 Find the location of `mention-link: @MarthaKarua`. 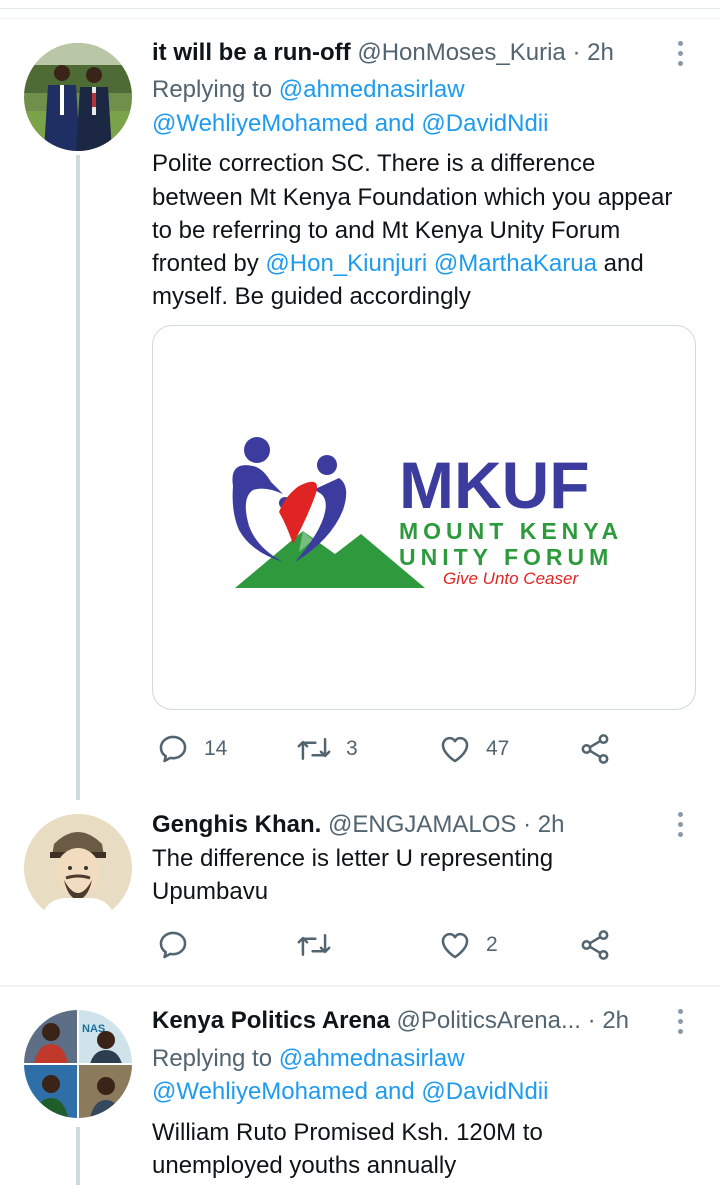

mention-link: @MarthaKarua is located at coordinates (515, 263).